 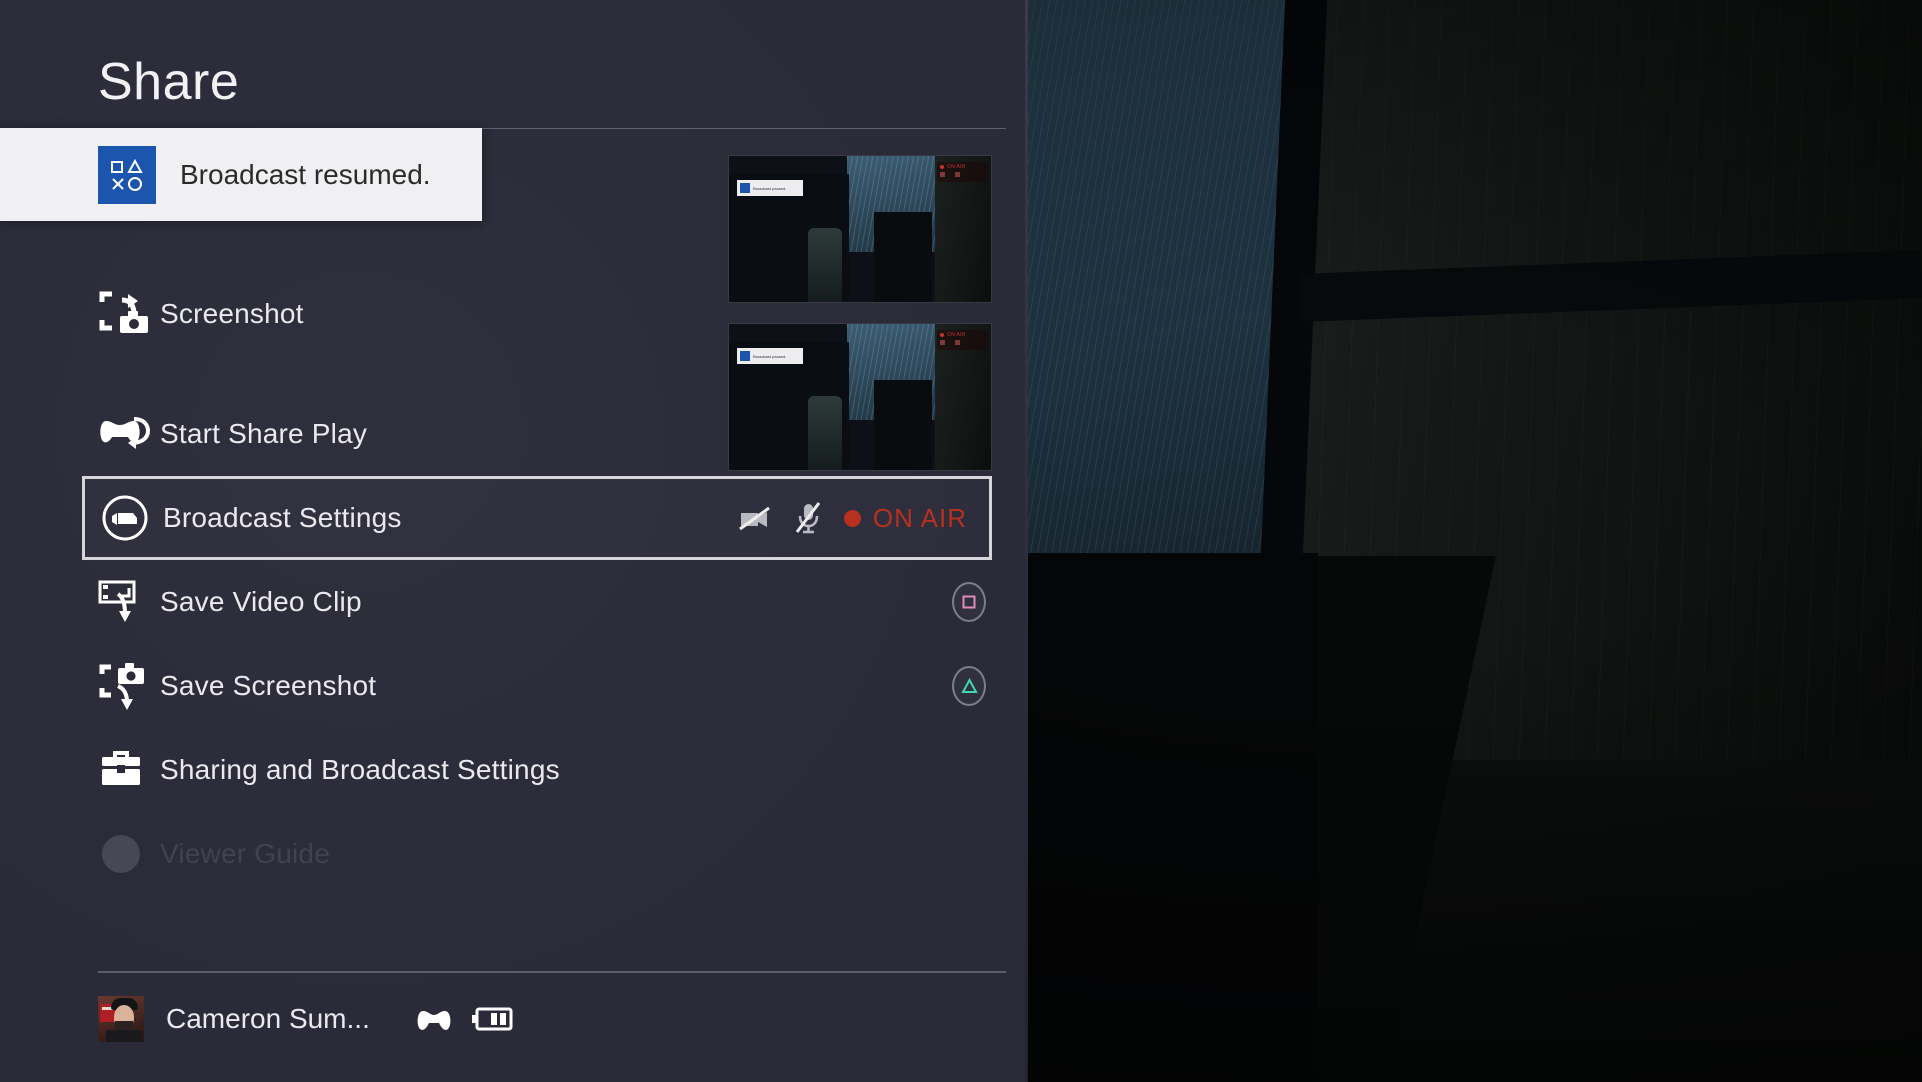 What do you see at coordinates (129, 434) in the screenshot?
I see `controller-share-icon` at bounding box center [129, 434].